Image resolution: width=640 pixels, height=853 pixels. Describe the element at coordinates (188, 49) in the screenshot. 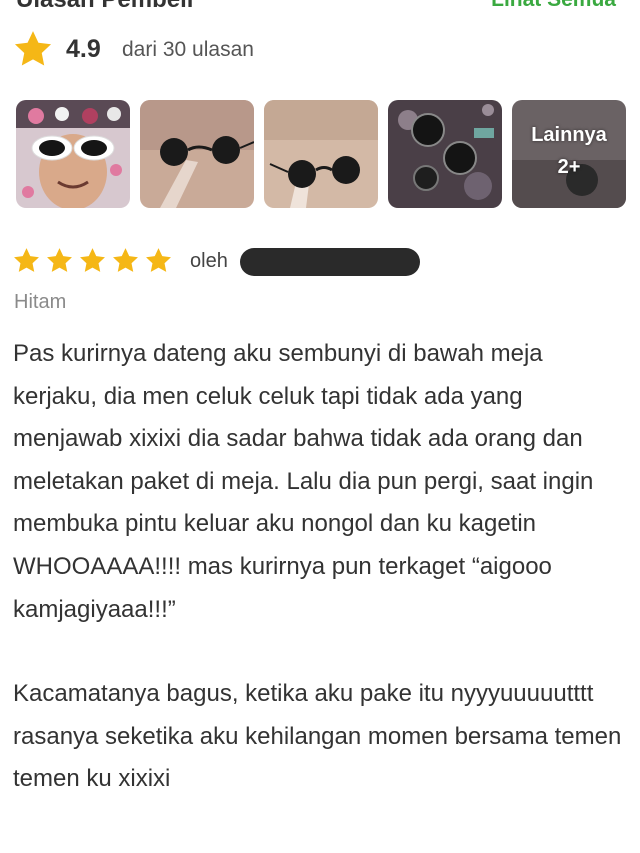

I see `rating-count: dari 30 ulasan` at that location.